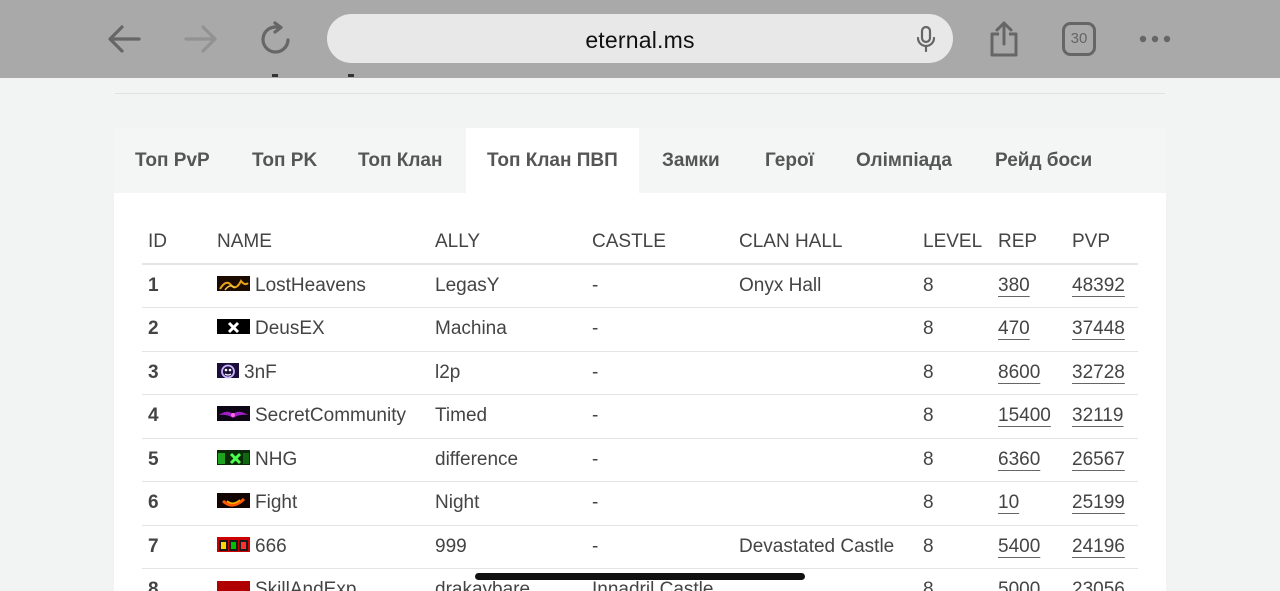 The height and width of the screenshot is (591, 1280). What do you see at coordinates (507, 416) in the screenshot?
I see `ally-cell: Timed` at bounding box center [507, 416].